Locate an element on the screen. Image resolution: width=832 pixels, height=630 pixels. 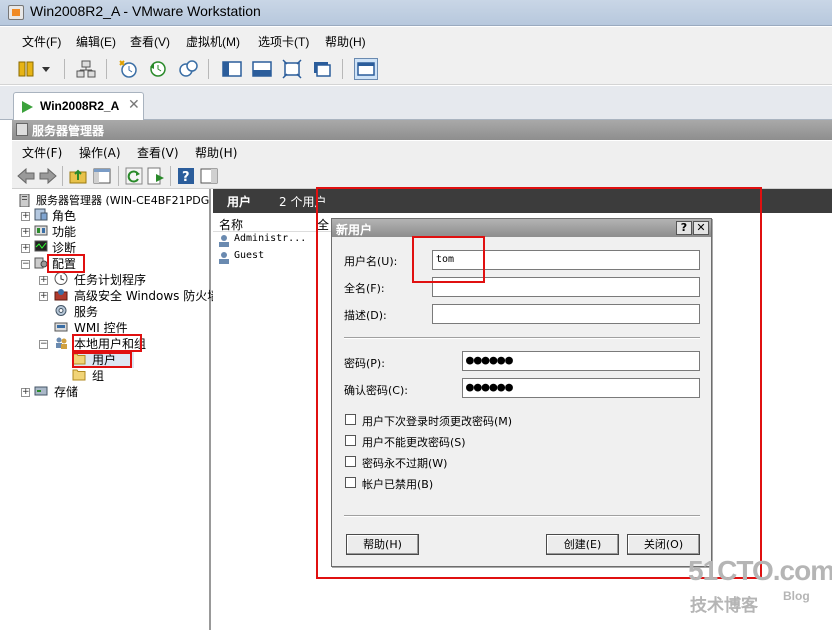
expand-diagnostics: + is located at coordinates (25, 248).